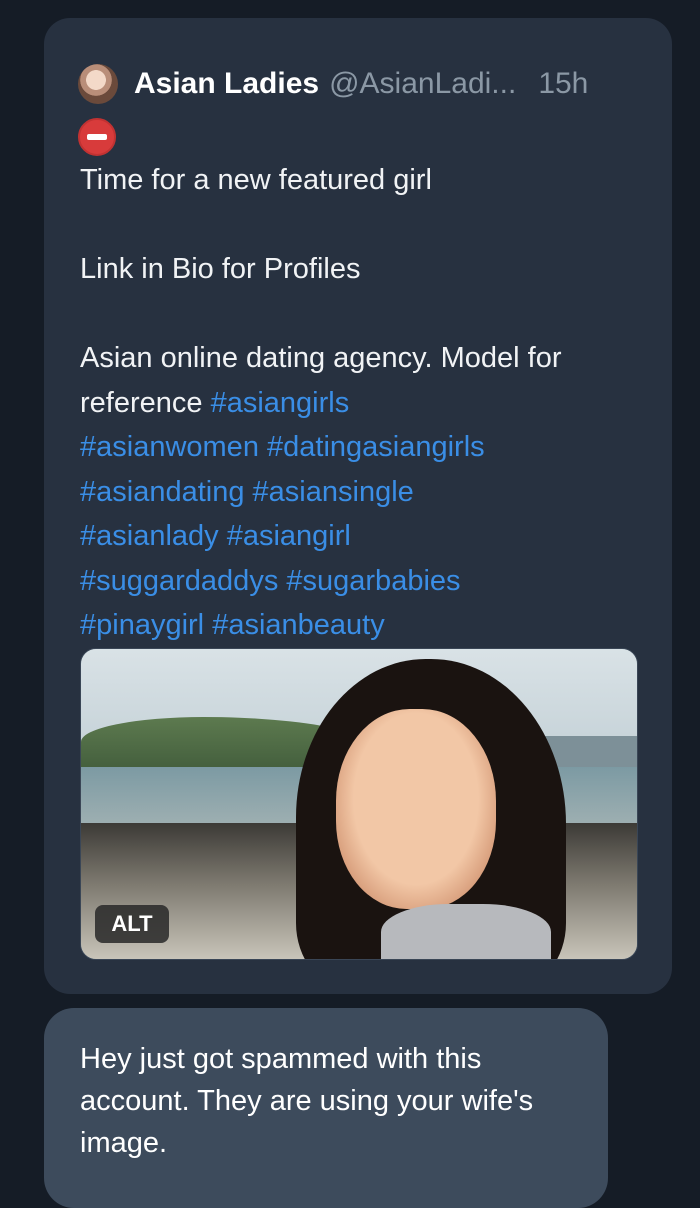 This screenshot has height=1208, width=700. I want to click on hashtag-link: #asiansingle, so click(333, 492).